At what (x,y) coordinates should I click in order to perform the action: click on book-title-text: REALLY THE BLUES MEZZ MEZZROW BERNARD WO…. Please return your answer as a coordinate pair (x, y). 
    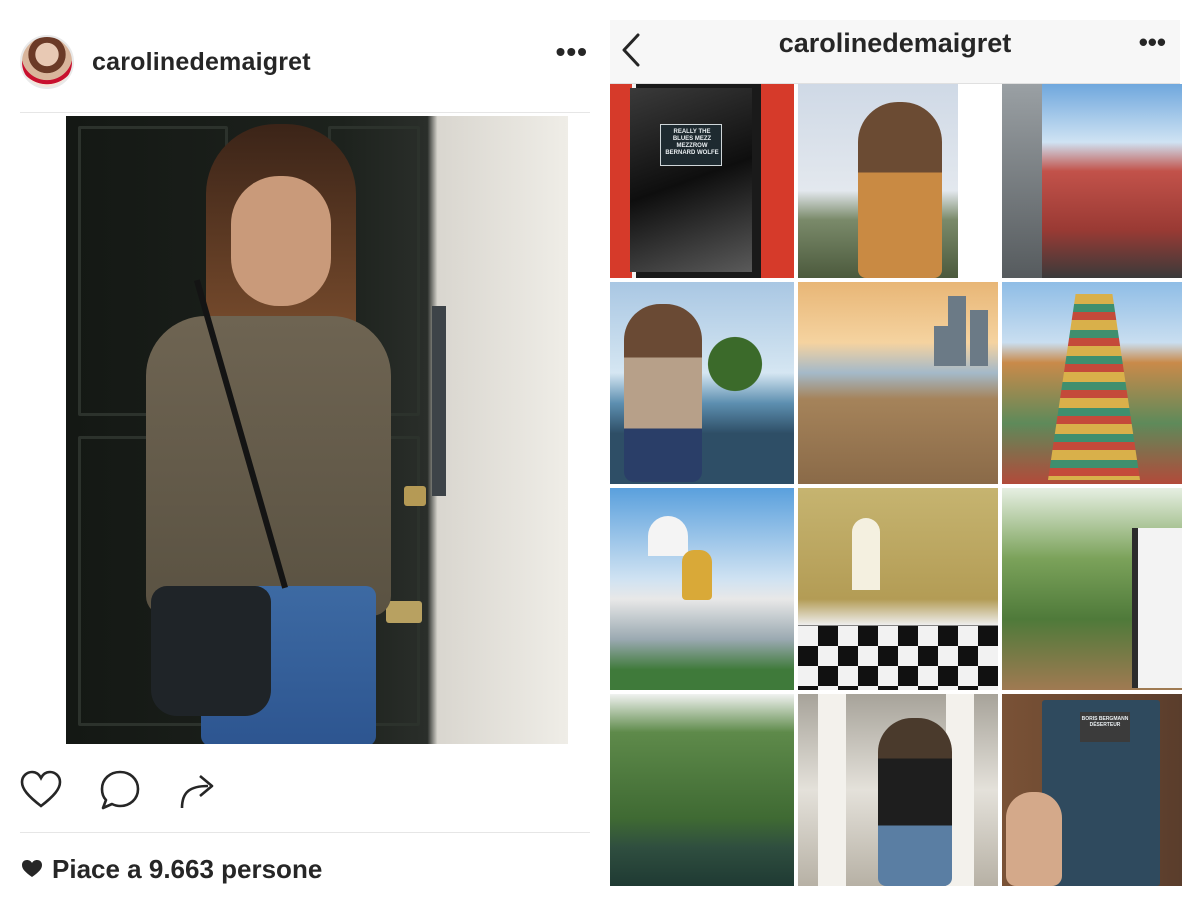
    Looking at the image, I should click on (692, 142).